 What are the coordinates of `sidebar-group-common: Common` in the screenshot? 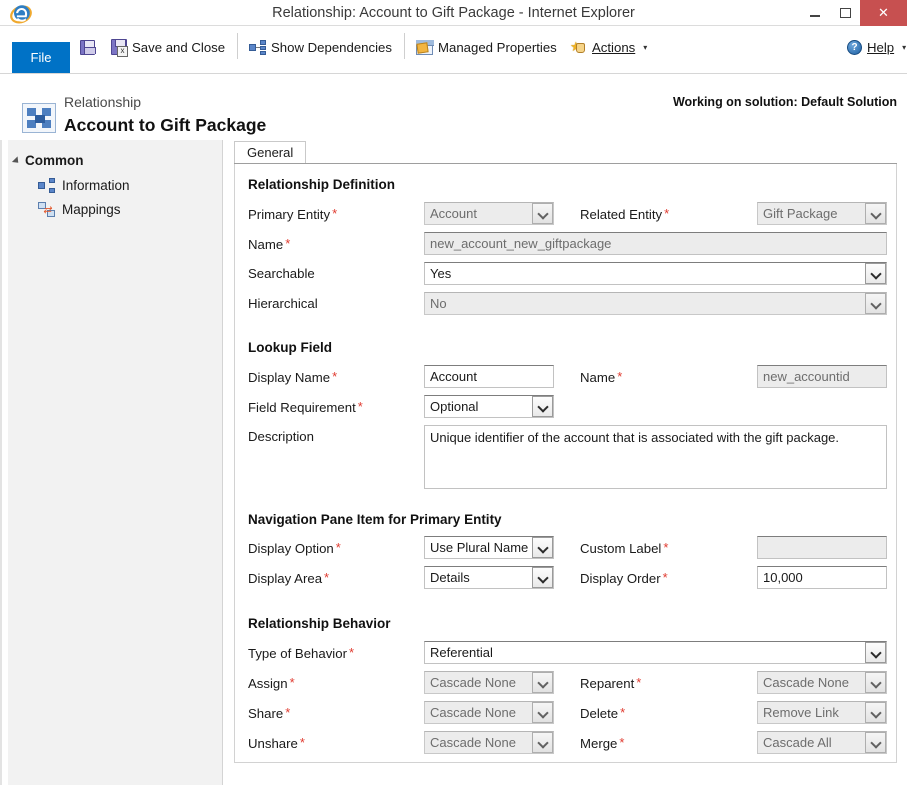 It's located at (47, 160).